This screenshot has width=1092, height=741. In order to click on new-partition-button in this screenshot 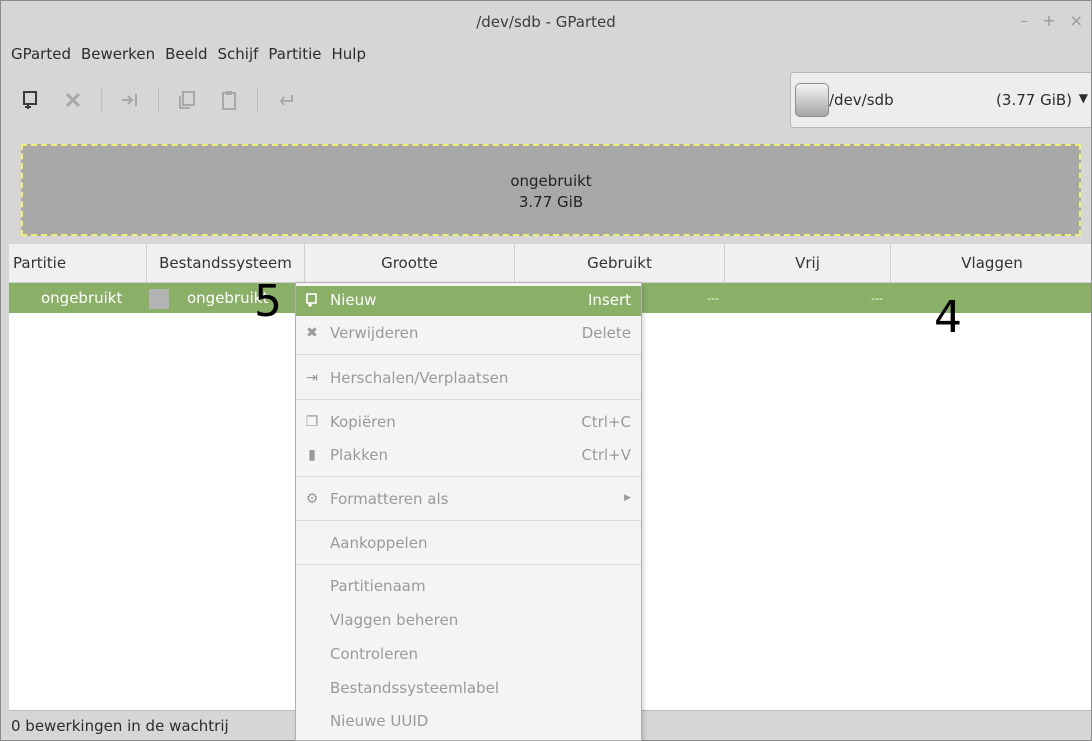, I will do `click(31, 100)`.